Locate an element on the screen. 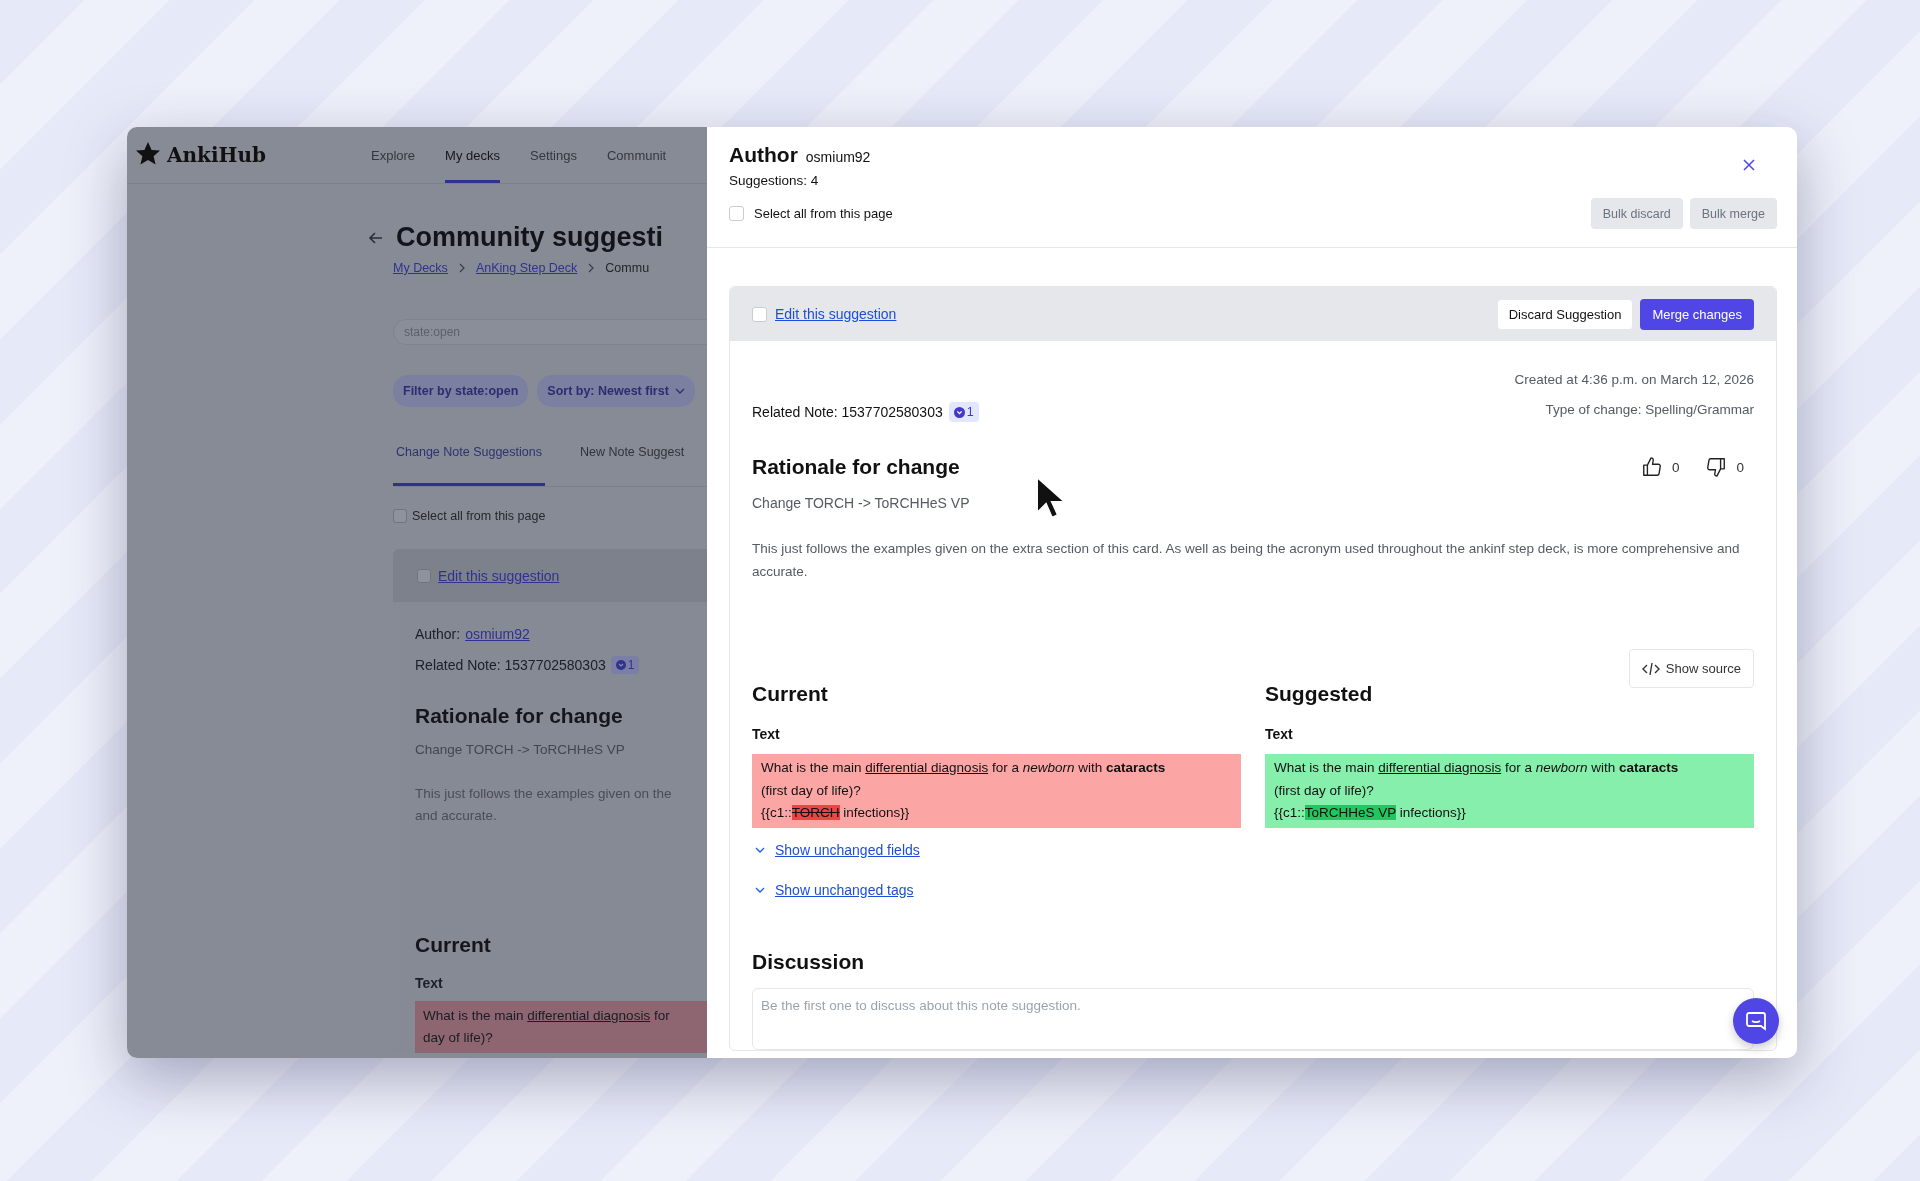 The image size is (1920, 1181). change-type: Type of change: Spelling/Grammar is located at coordinates (1649, 410).